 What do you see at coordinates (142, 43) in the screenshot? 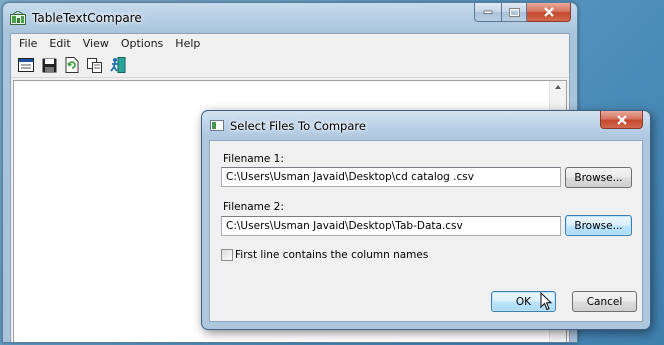
I see `menu-options: Options` at bounding box center [142, 43].